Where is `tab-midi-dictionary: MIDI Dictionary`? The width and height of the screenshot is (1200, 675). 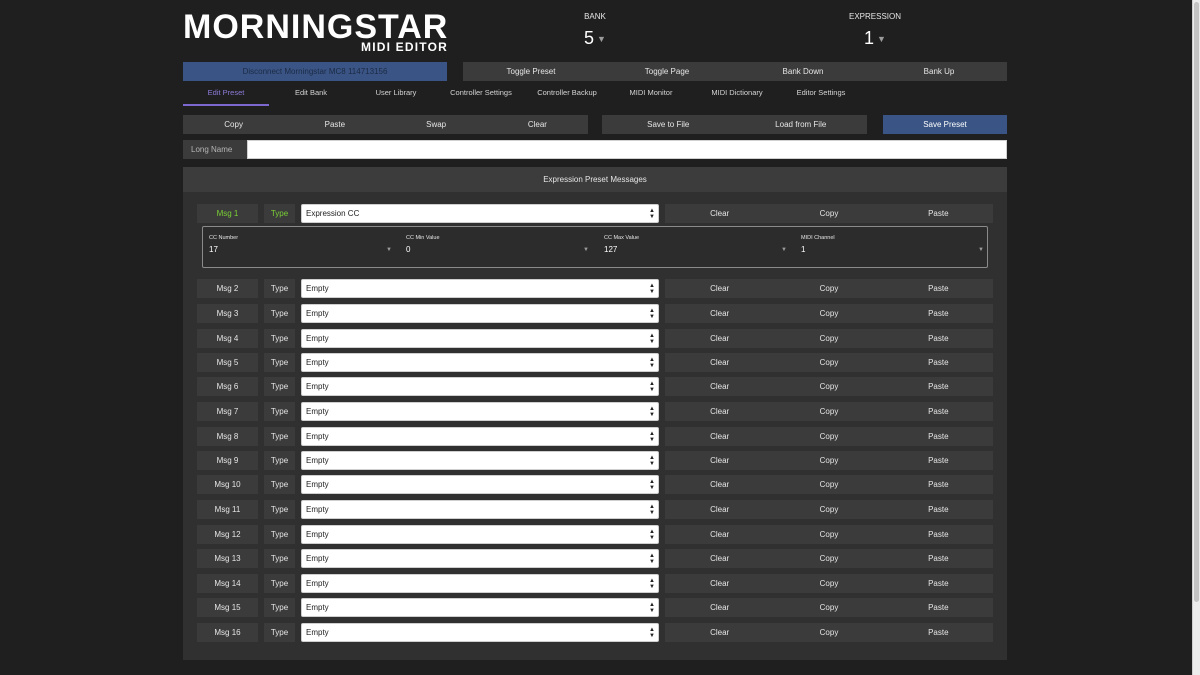
tab-midi-dictionary: MIDI Dictionary is located at coordinates (737, 95).